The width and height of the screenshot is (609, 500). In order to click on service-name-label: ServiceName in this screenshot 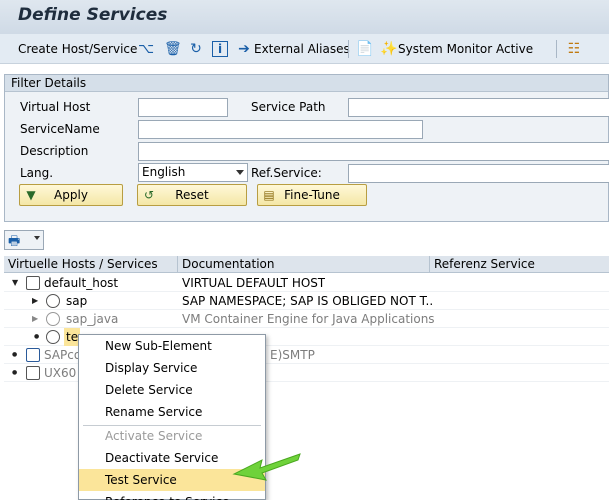, I will do `click(60, 129)`.